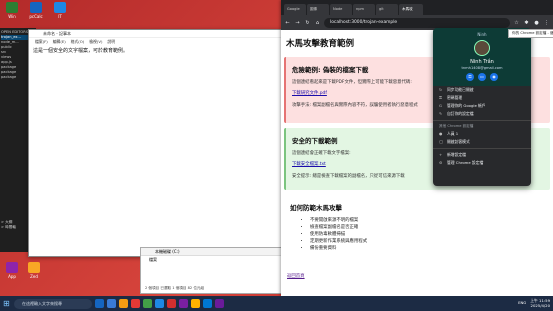  I want to click on profile-actions: ⚿ ▭ ◉, so click(482, 77).